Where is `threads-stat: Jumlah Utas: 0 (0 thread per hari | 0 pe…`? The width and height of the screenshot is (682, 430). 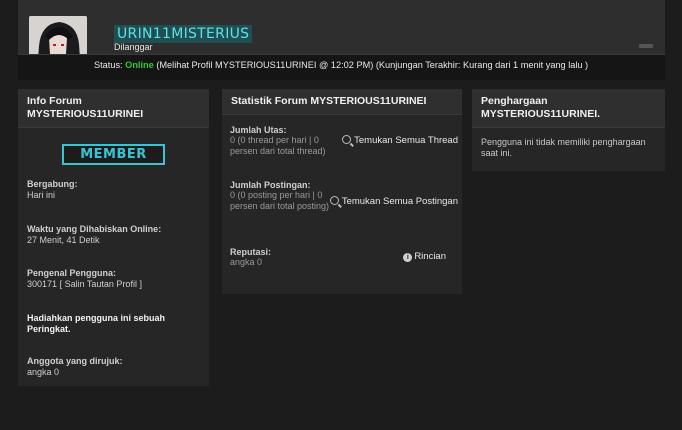 threads-stat: Jumlah Utas: 0 (0 thread per hari | 0 pe… is located at coordinates (344, 141).